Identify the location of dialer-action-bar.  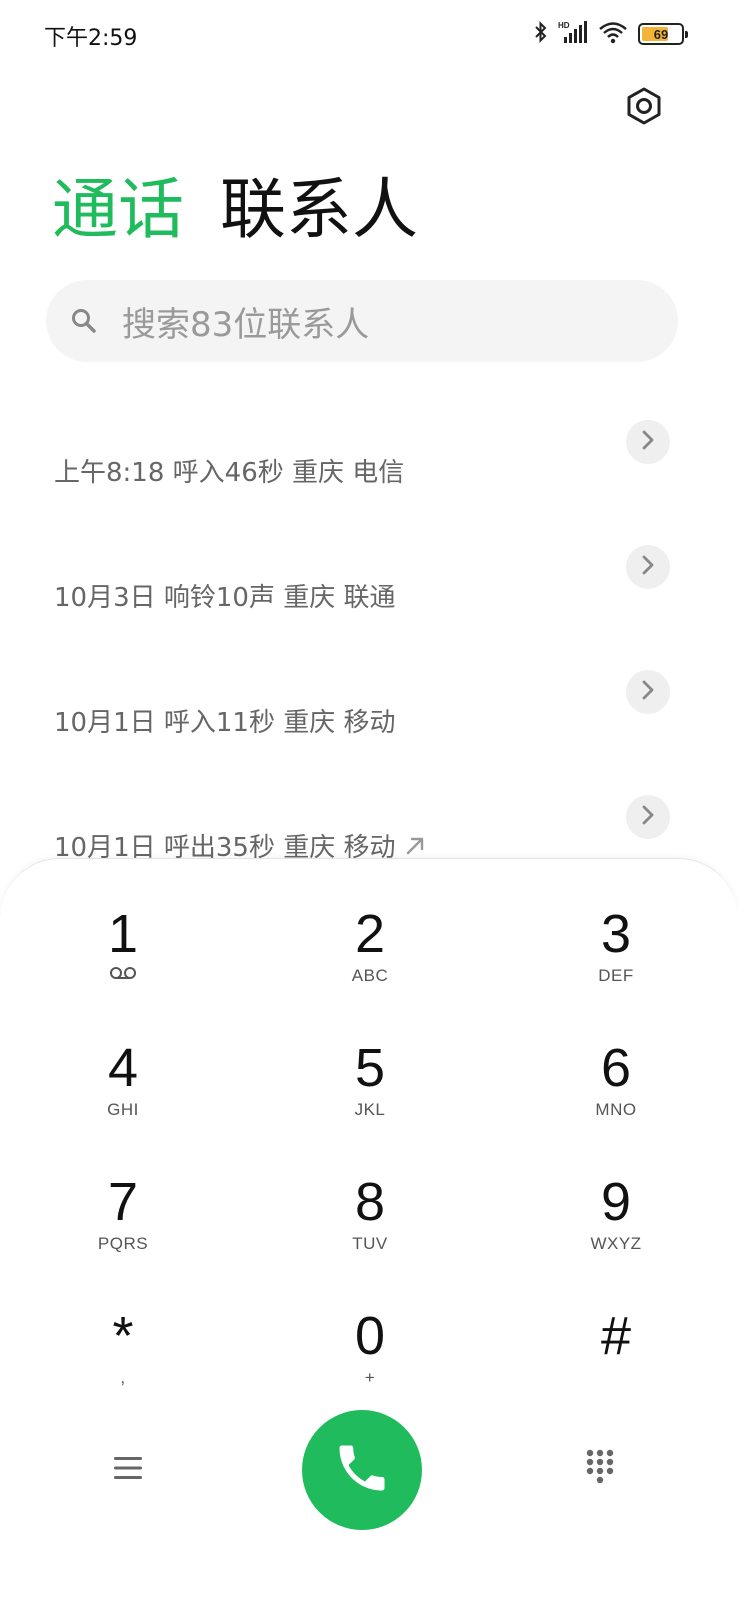
(369, 1470).